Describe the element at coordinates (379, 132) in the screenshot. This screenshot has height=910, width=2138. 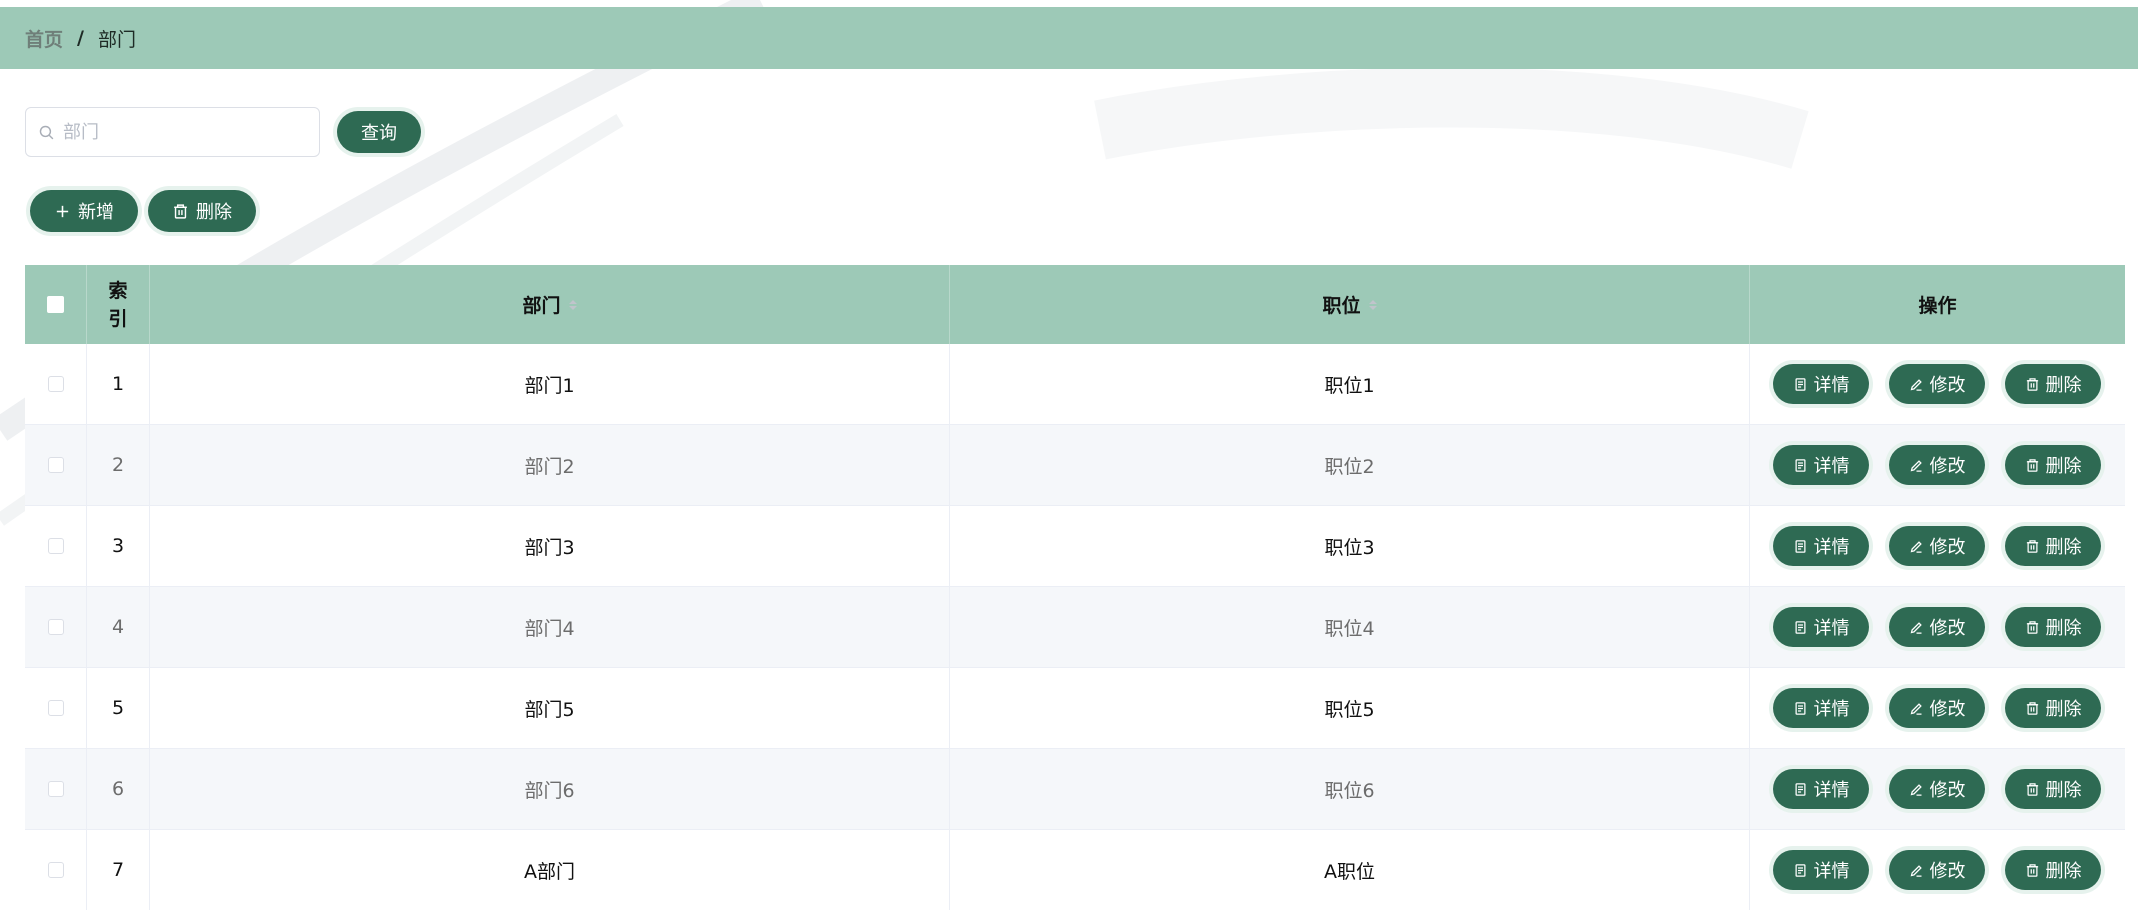
I see `query-button: 查询` at that location.